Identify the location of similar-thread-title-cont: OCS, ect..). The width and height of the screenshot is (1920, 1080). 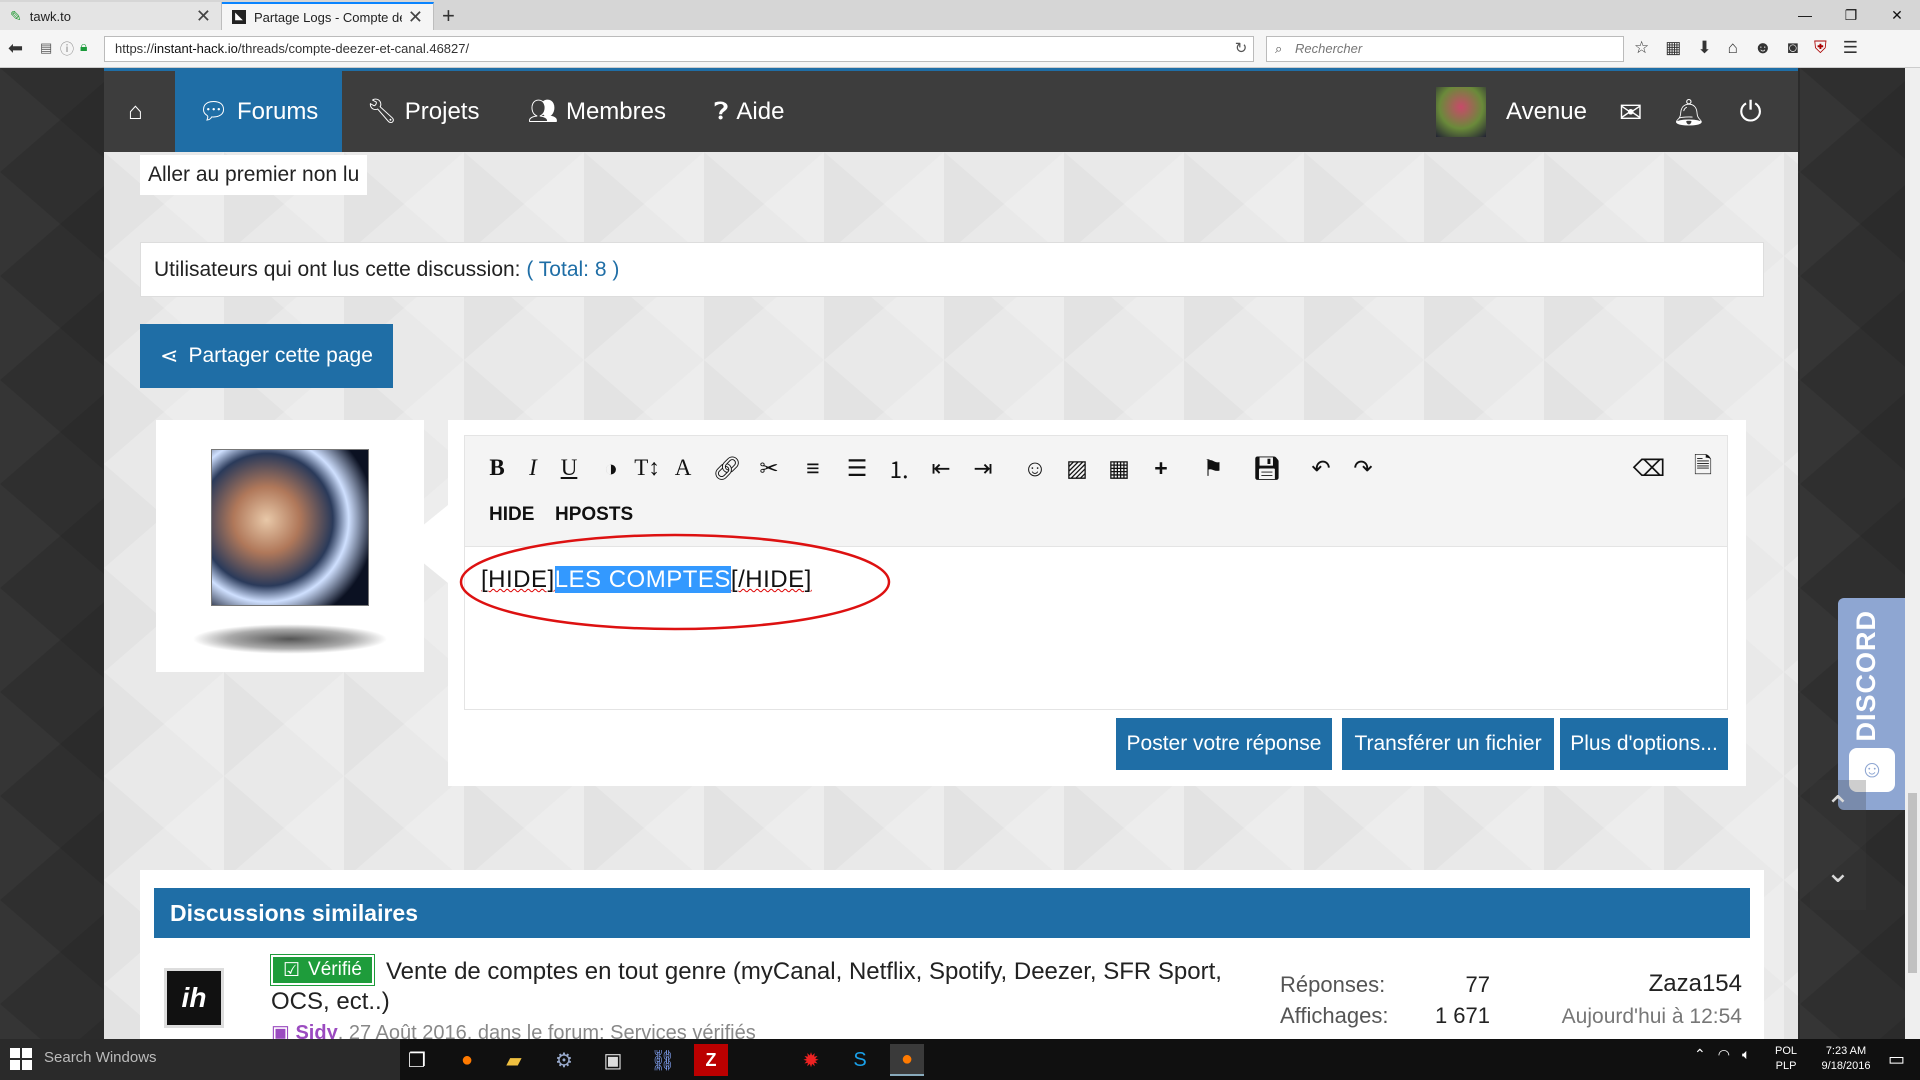
(330, 1002).